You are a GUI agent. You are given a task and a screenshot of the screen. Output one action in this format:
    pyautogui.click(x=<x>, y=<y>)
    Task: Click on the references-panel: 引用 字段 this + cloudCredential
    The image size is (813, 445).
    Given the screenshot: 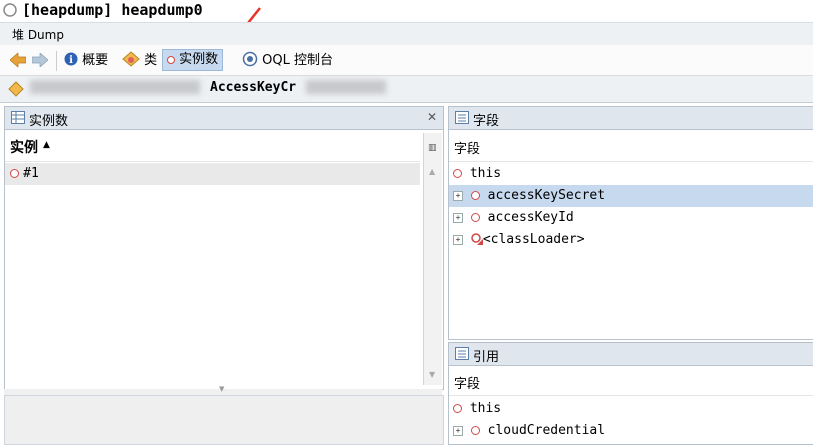 What is the action you would take?
    pyautogui.click(x=630, y=393)
    